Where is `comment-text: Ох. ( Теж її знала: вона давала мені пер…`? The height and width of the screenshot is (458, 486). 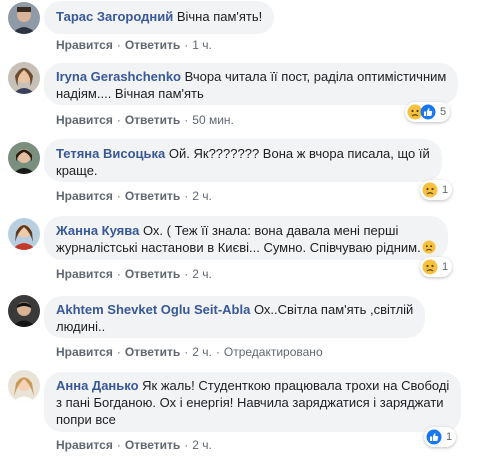
comment-text: Ох. ( Теж її знала: вона давала мені пер… is located at coordinates (270, 230).